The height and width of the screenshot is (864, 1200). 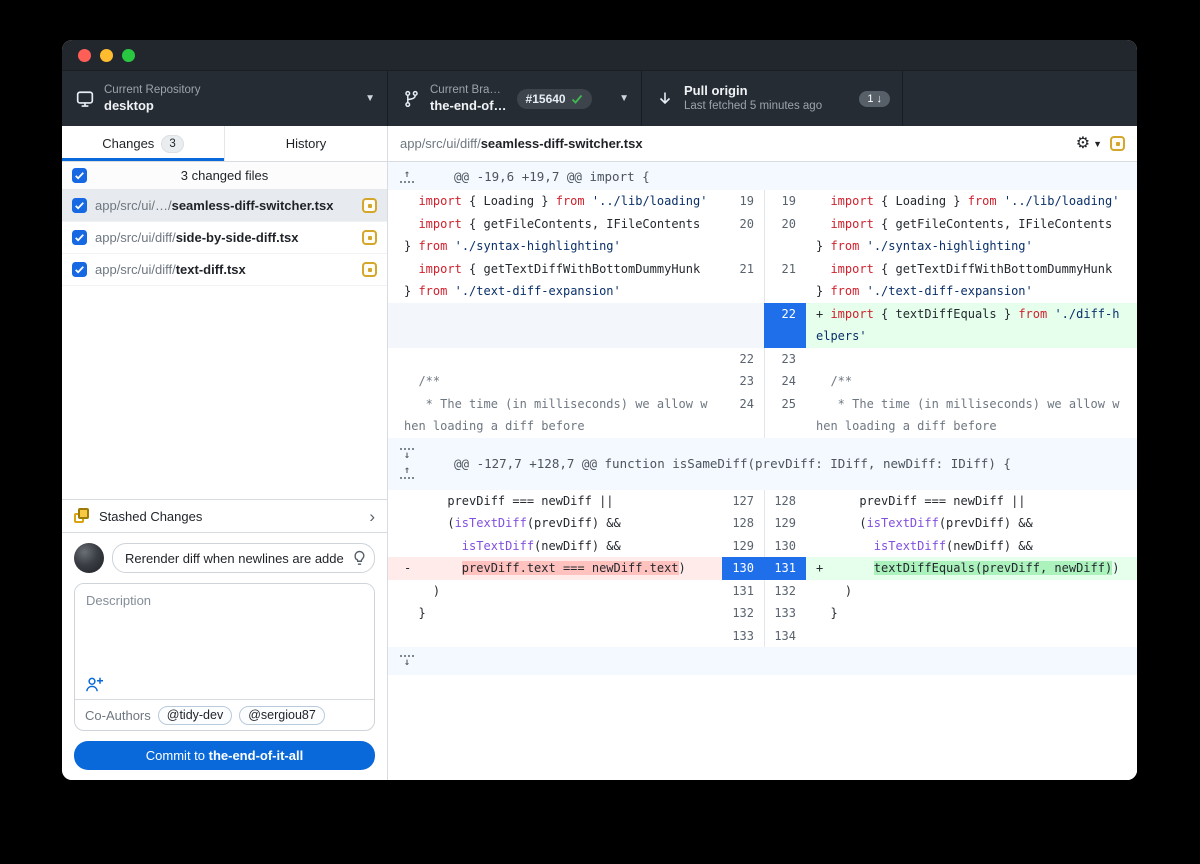 I want to click on branch-switcher: Current Bra… the-end-of… #15640 ▼, so click(x=515, y=98).